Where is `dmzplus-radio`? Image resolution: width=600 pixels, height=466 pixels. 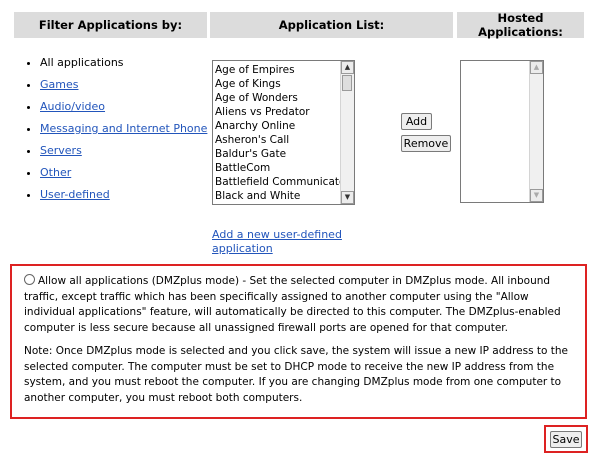 dmzplus-radio is located at coordinates (29, 279).